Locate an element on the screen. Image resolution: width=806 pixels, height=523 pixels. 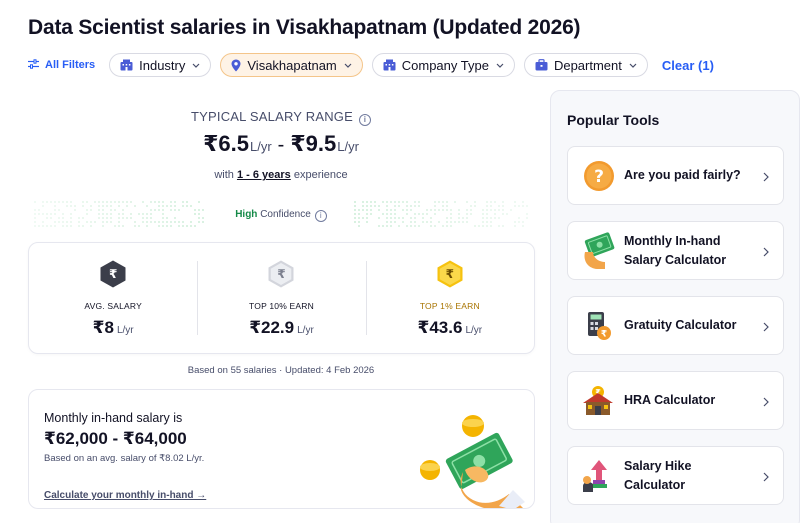
range-dash: - is located at coordinates (281, 145).